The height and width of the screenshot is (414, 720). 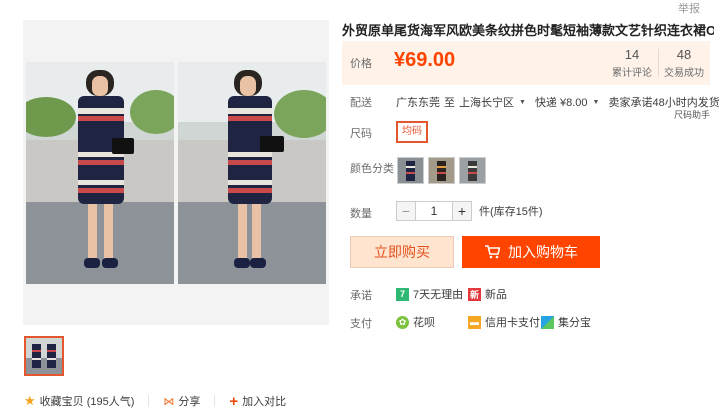 I want to click on plus-icon: +, so click(x=234, y=401).